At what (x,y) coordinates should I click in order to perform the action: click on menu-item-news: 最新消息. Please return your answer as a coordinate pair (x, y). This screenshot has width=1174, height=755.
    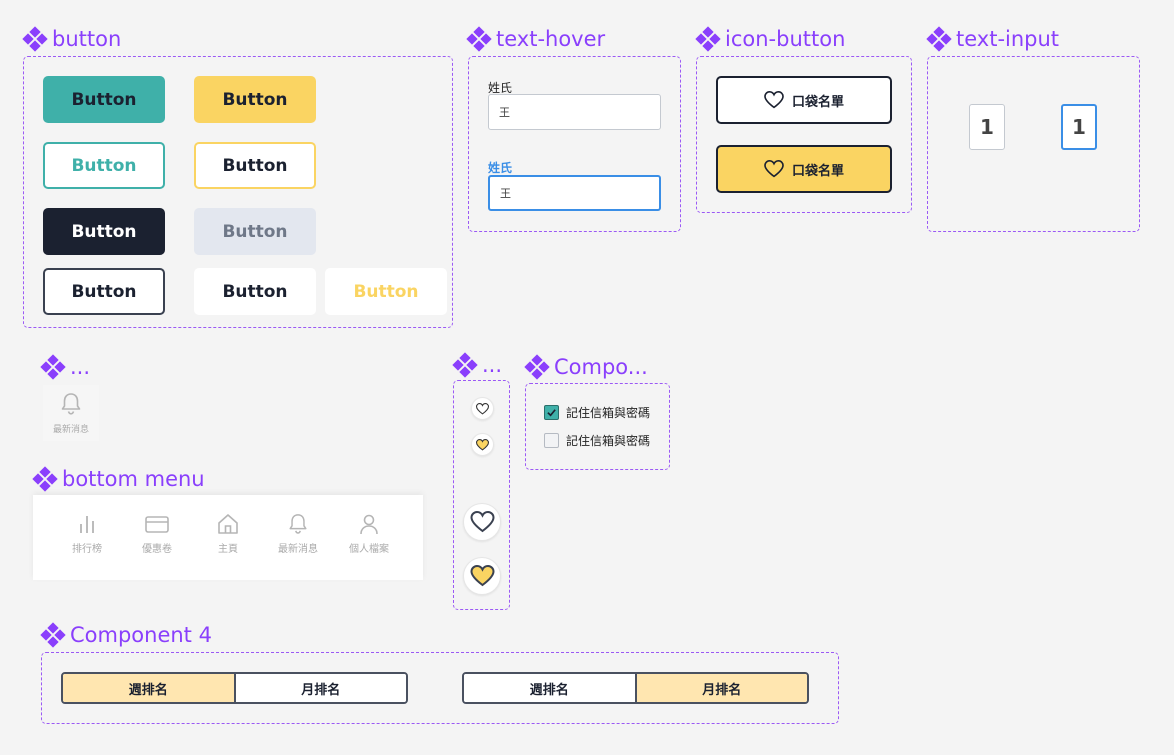
    Looking at the image, I should click on (298, 534).